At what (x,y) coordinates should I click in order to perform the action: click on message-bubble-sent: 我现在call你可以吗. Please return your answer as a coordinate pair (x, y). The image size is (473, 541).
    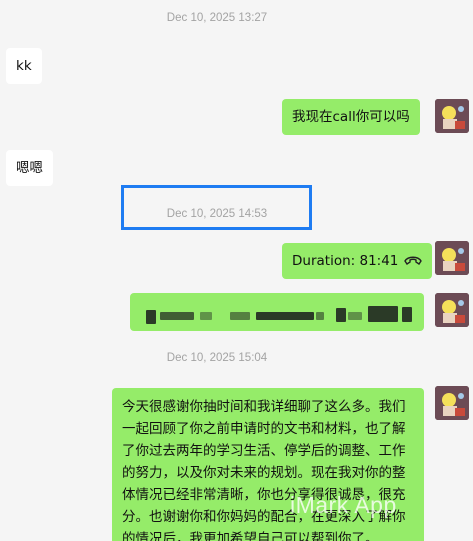
    Looking at the image, I should click on (351, 117).